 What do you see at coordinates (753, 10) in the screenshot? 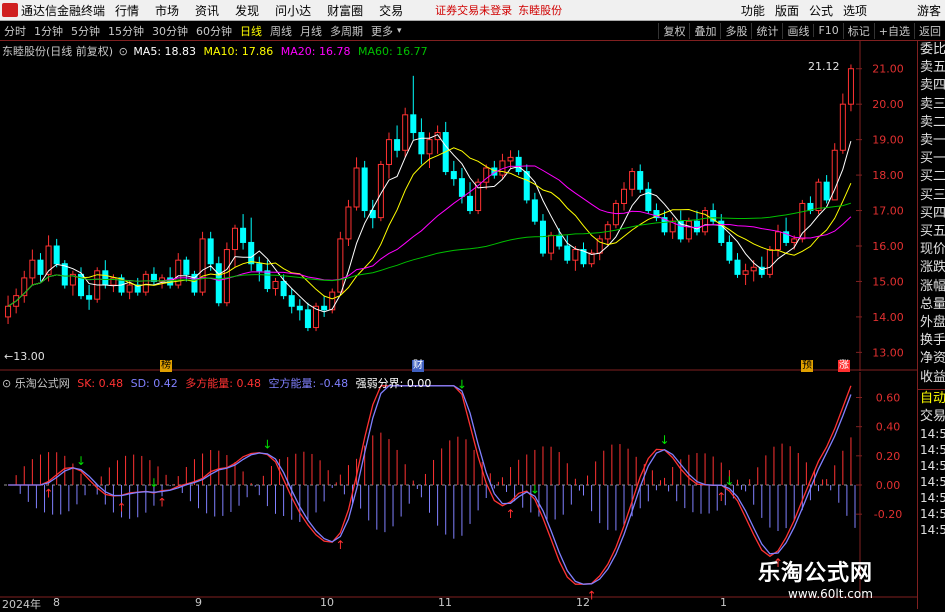
I see `menu-item-function: 功能` at bounding box center [753, 10].